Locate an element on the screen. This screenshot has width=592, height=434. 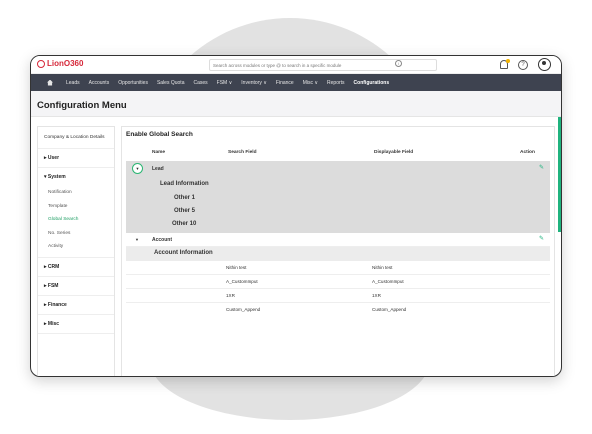
nav-fsm: FSM ∨ is located at coordinates (225, 83).